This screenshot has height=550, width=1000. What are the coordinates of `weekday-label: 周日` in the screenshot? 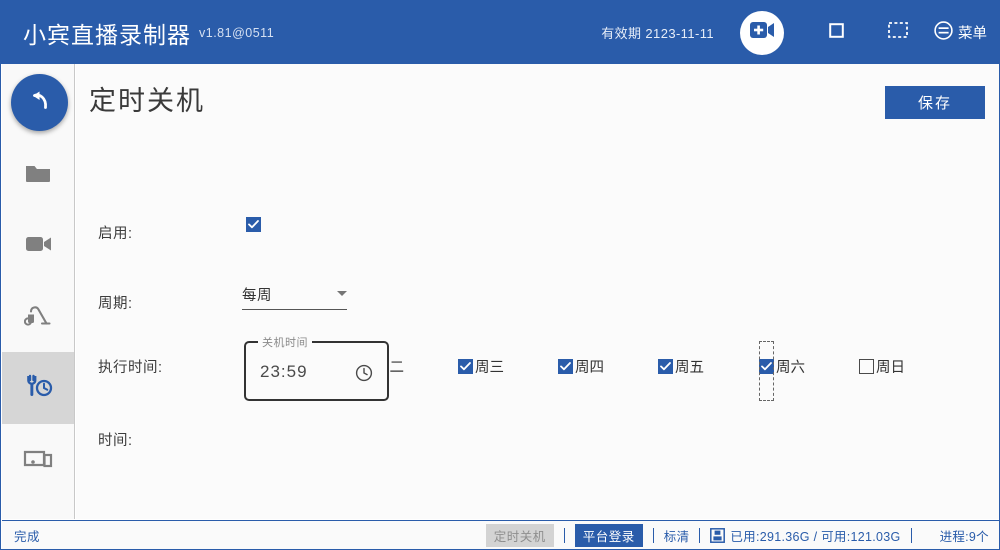 It's located at (890, 368).